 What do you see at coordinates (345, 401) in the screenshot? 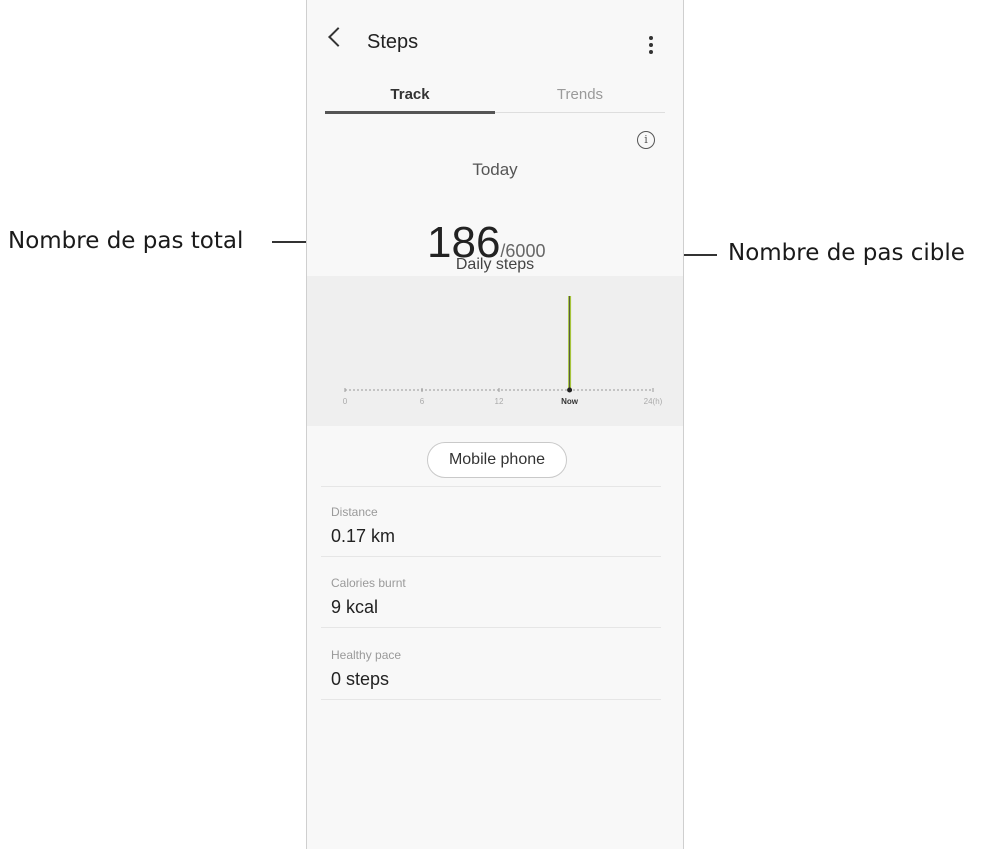
I see `x-tick-label: 0` at bounding box center [345, 401].